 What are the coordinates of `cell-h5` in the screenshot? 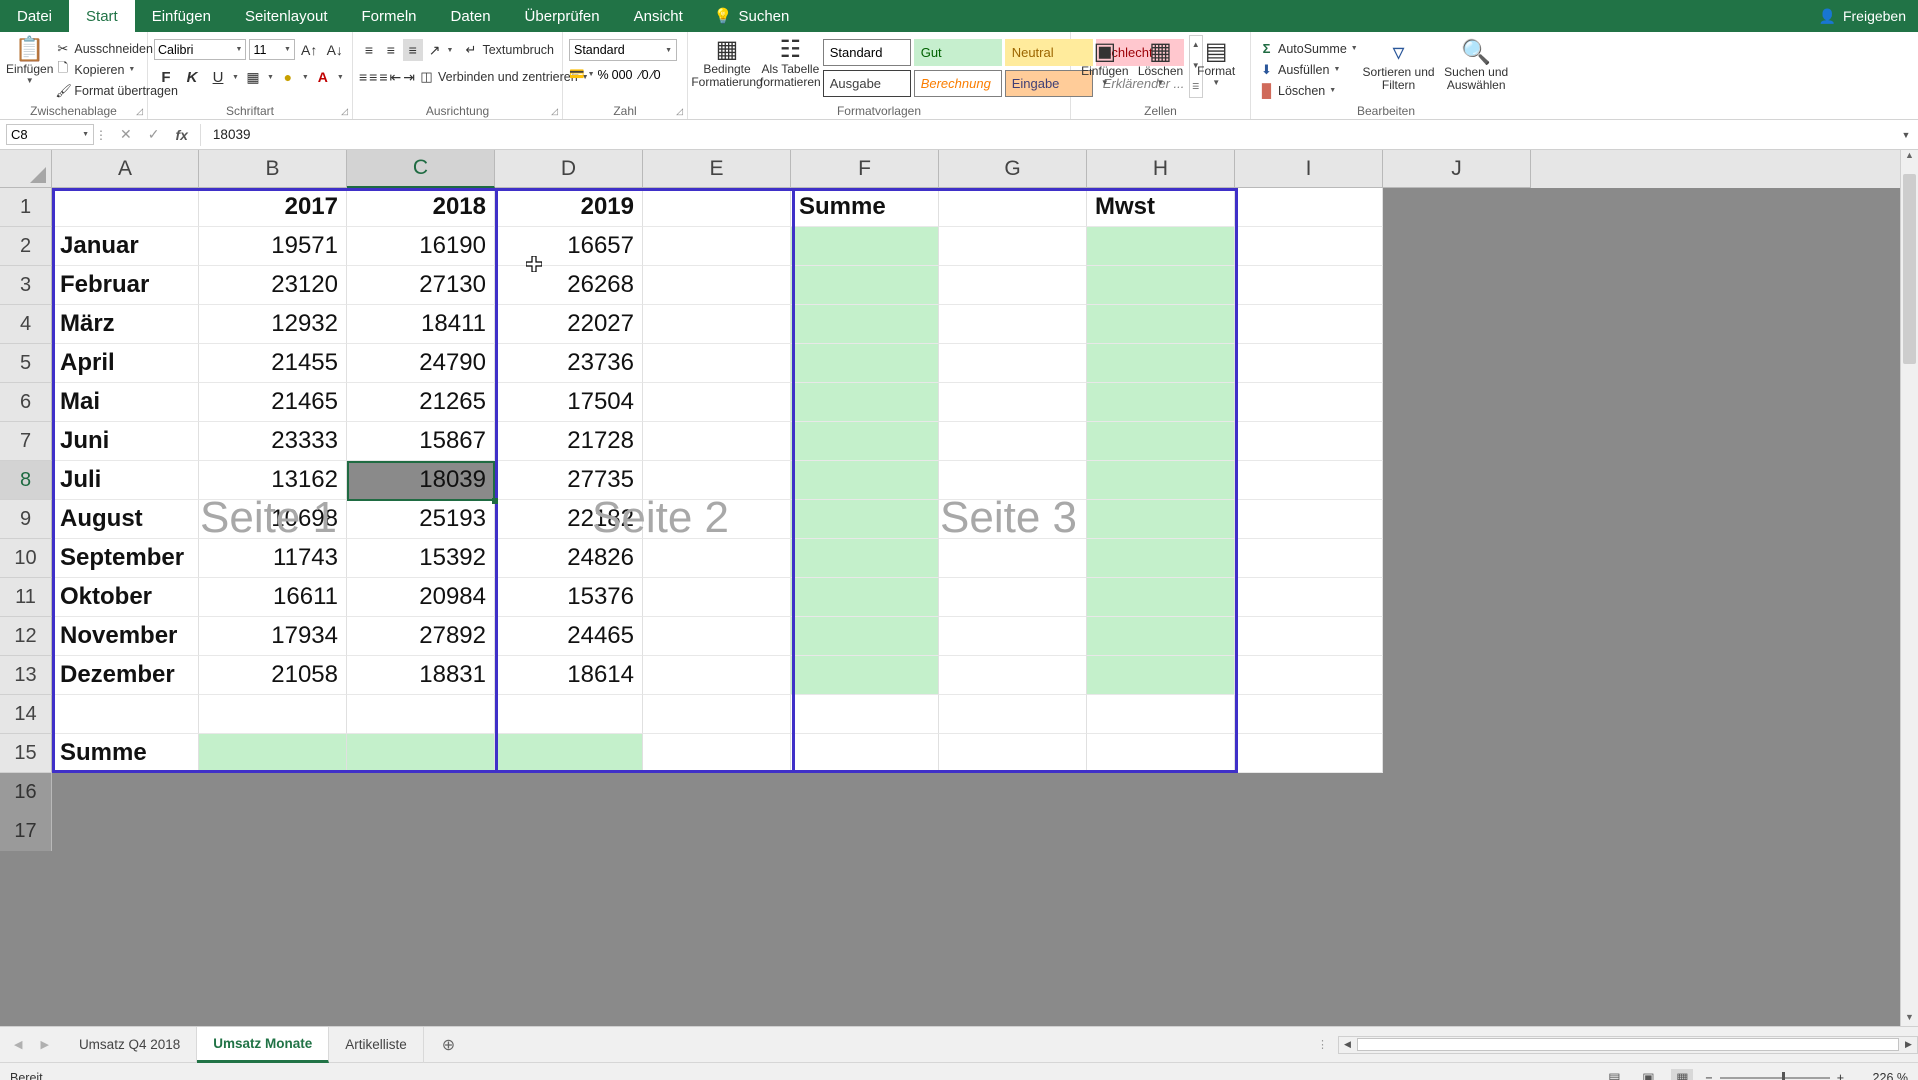 It's located at (1161, 363).